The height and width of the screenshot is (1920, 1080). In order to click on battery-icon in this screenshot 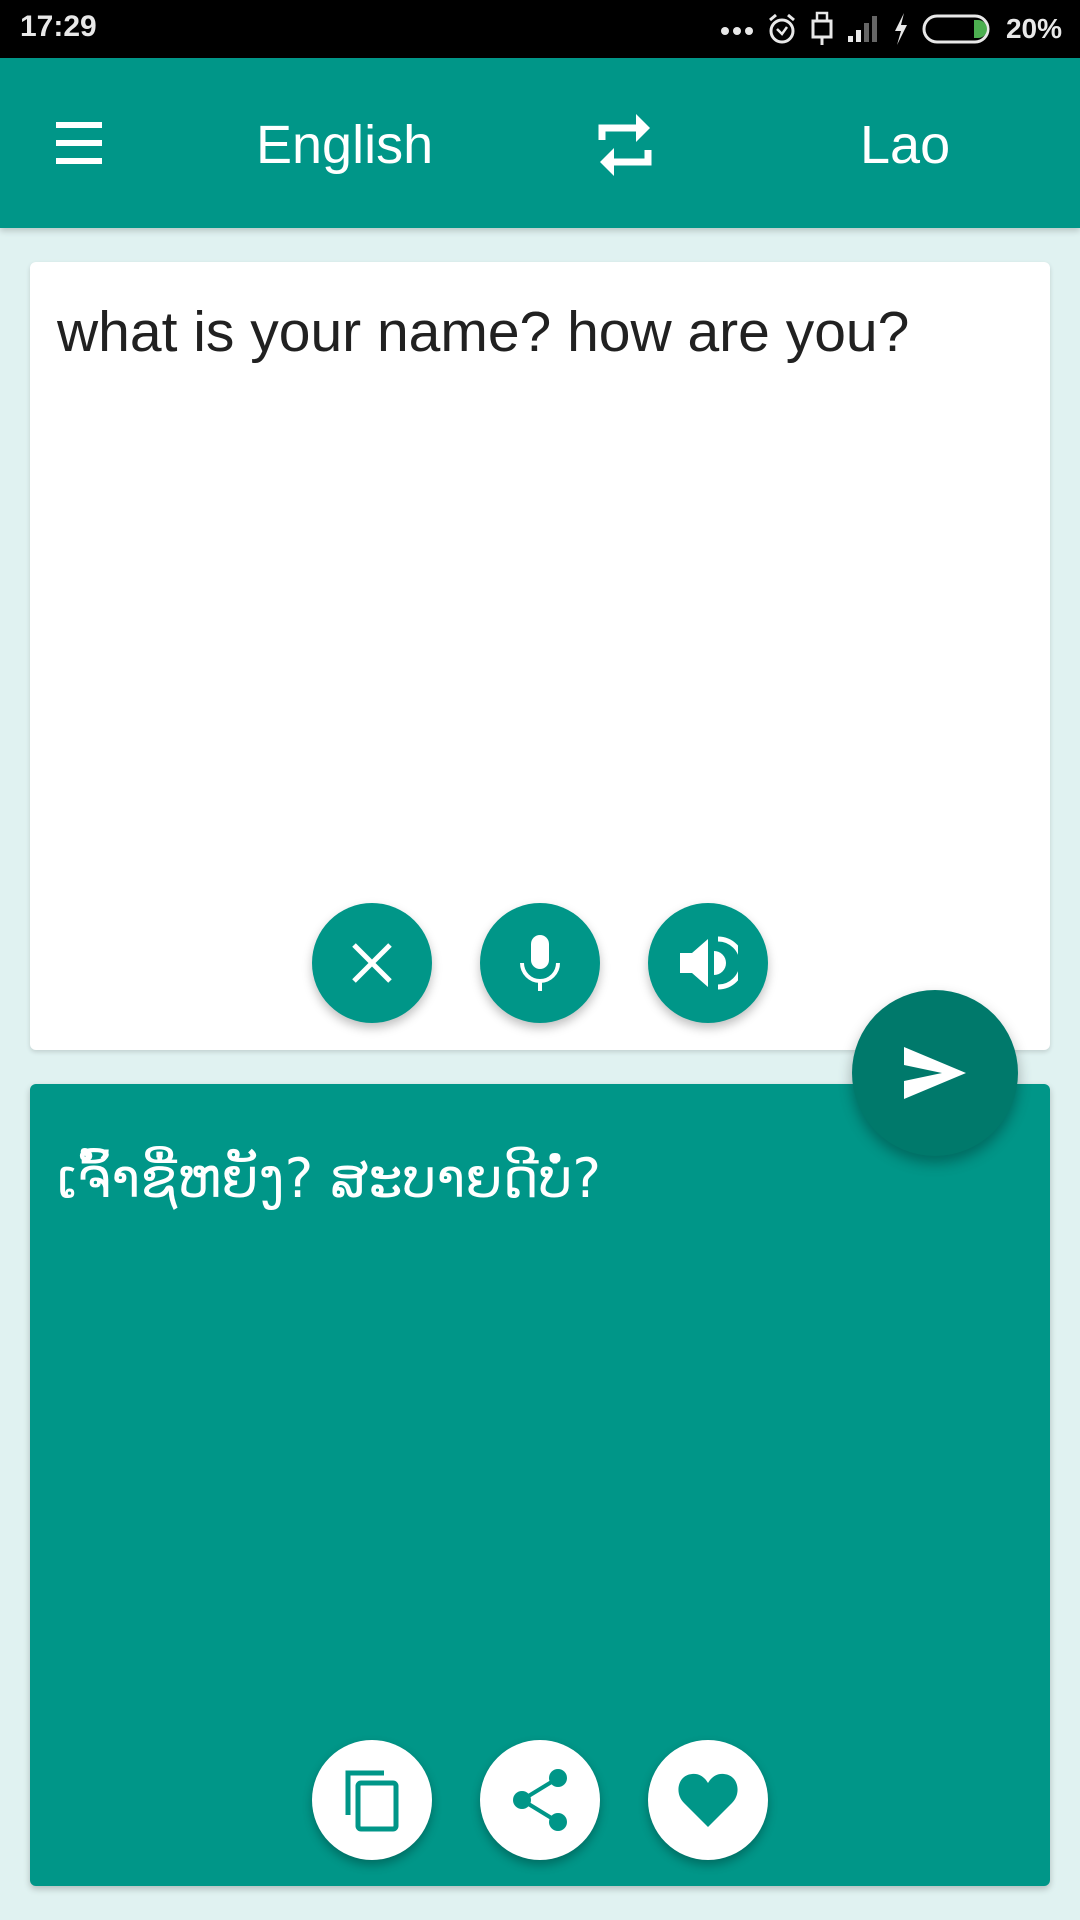, I will do `click(956, 29)`.